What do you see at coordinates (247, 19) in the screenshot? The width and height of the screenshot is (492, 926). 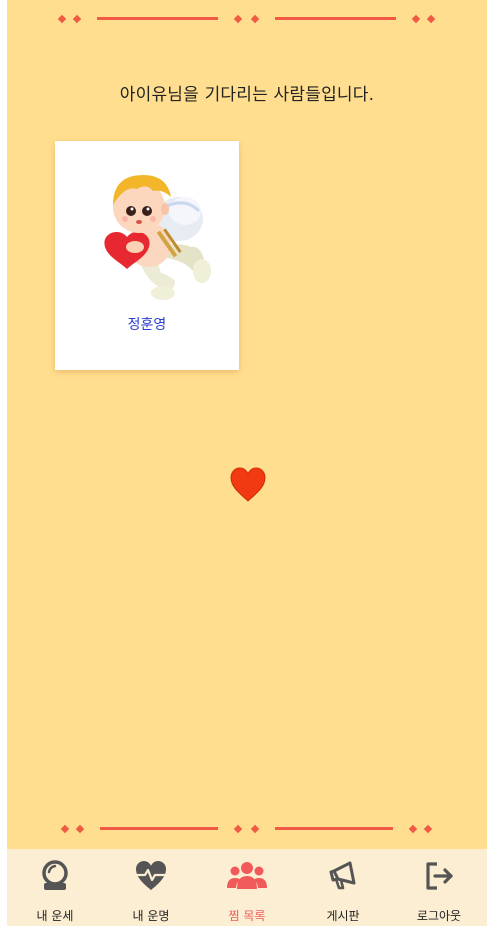 I see `top-ornament` at bounding box center [247, 19].